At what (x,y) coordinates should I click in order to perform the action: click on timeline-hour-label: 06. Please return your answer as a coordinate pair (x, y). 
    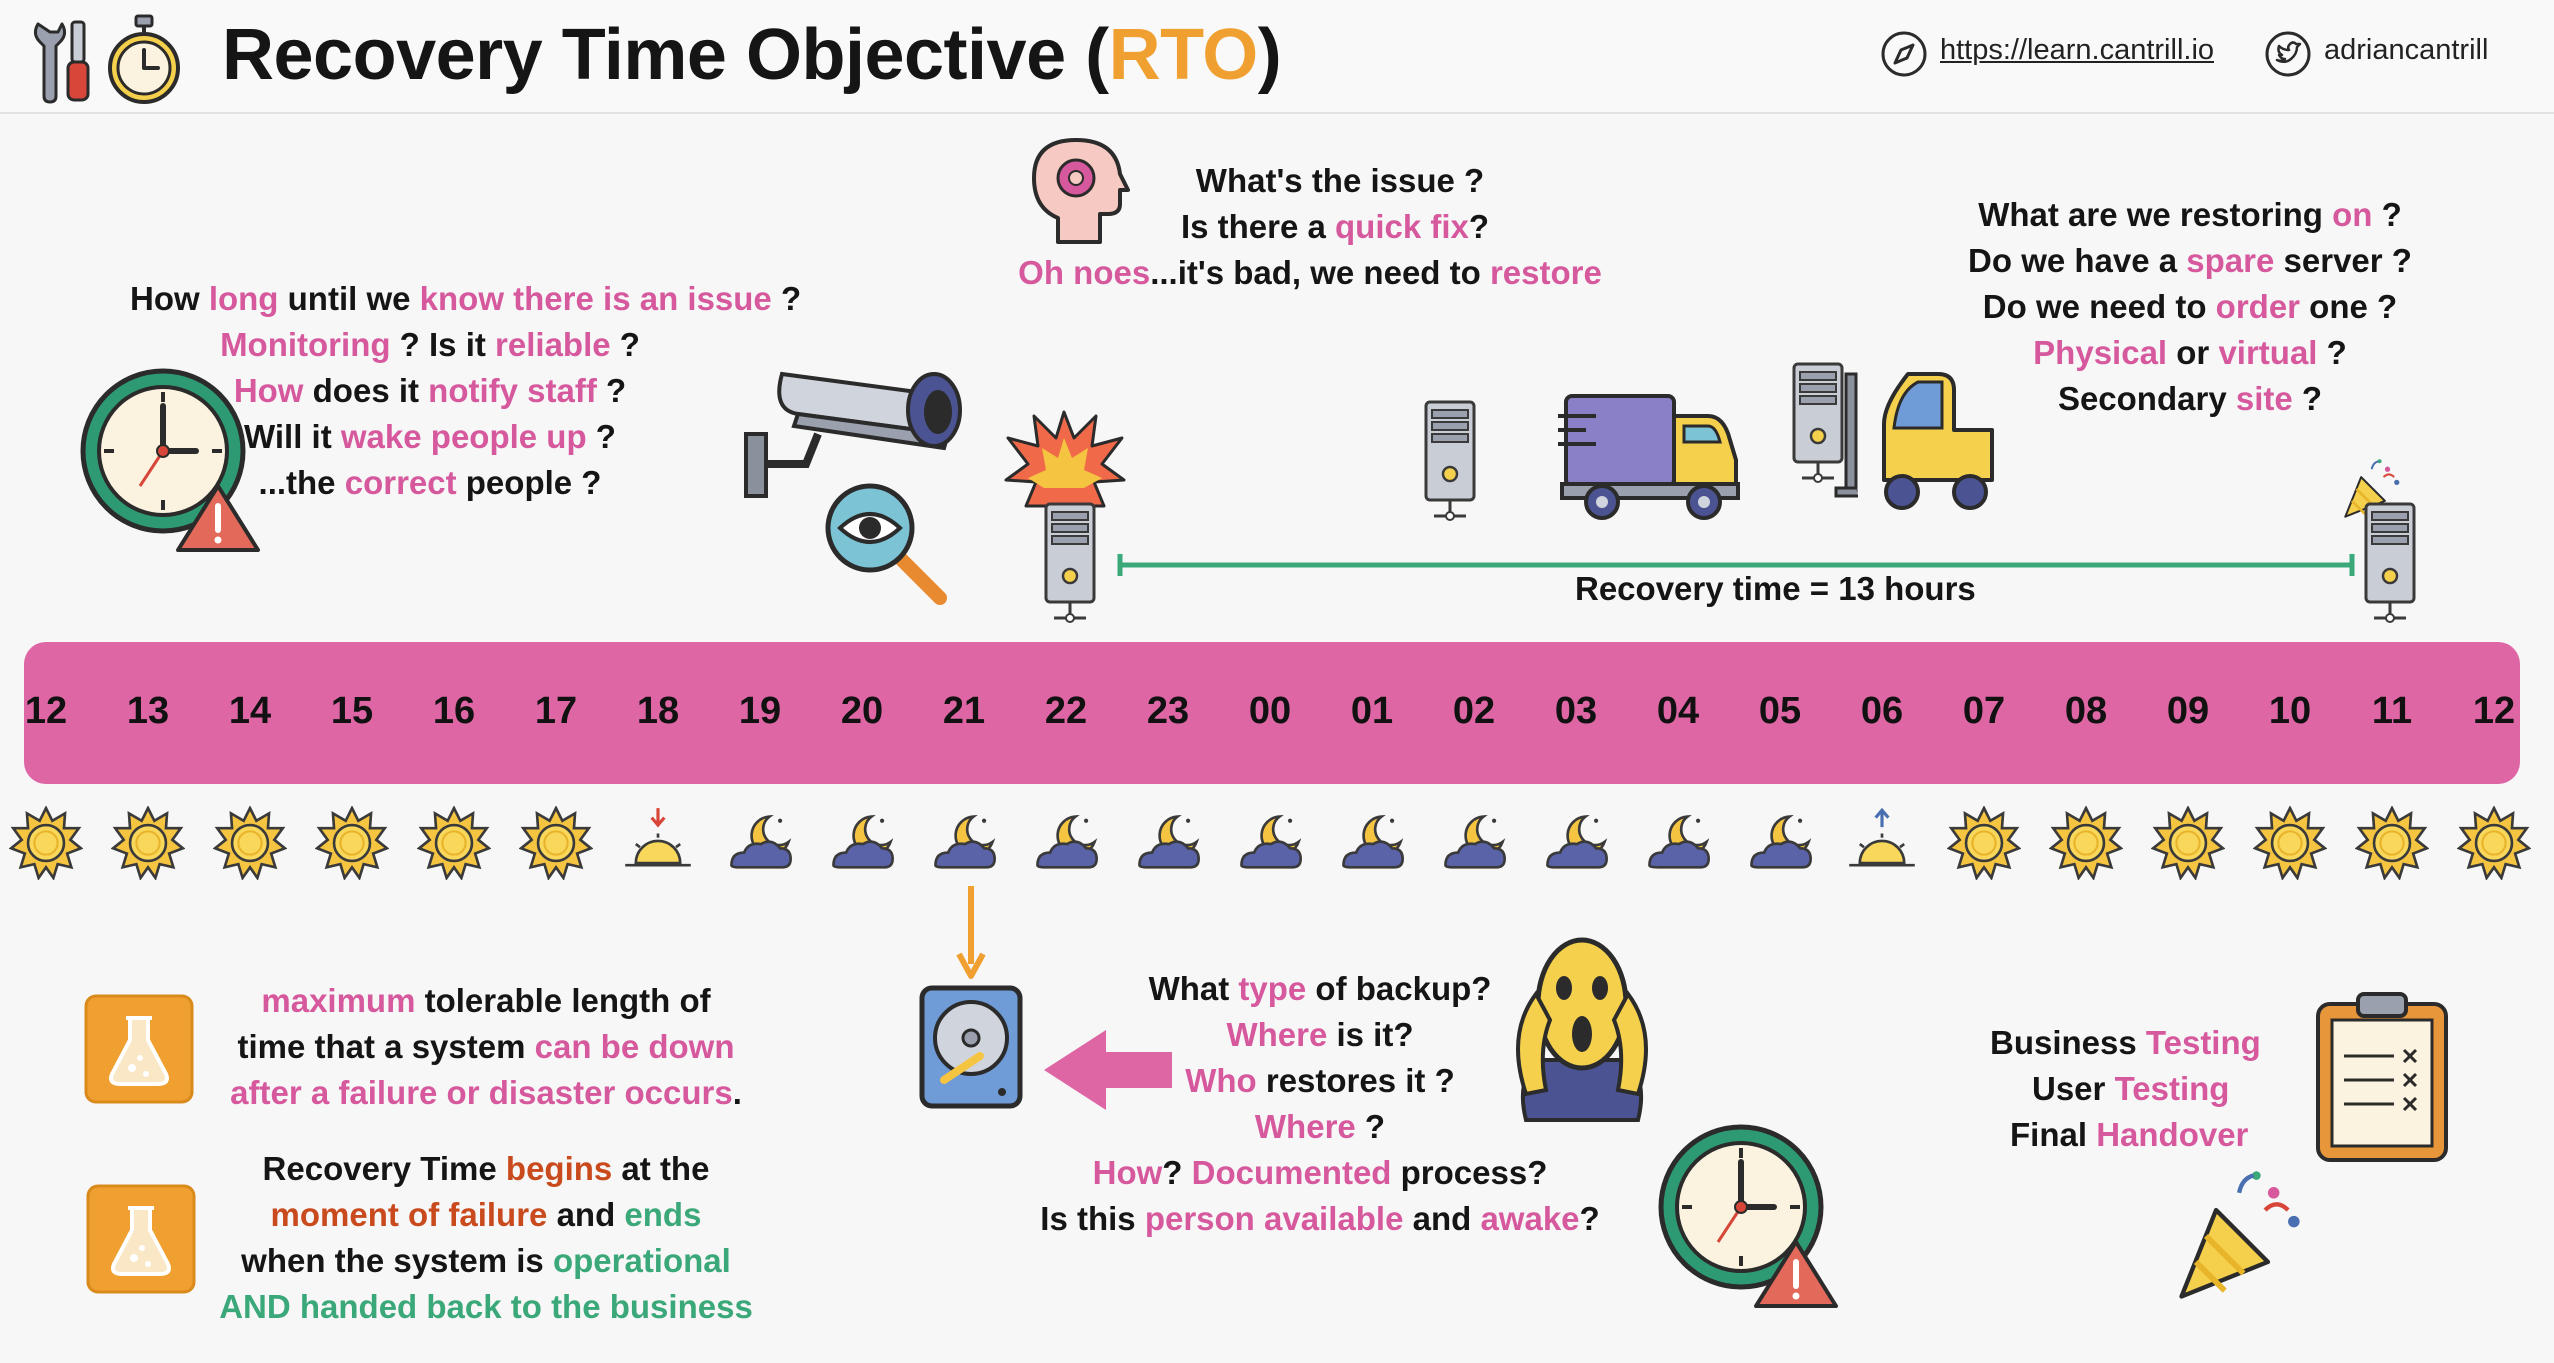
    Looking at the image, I should click on (1882, 711).